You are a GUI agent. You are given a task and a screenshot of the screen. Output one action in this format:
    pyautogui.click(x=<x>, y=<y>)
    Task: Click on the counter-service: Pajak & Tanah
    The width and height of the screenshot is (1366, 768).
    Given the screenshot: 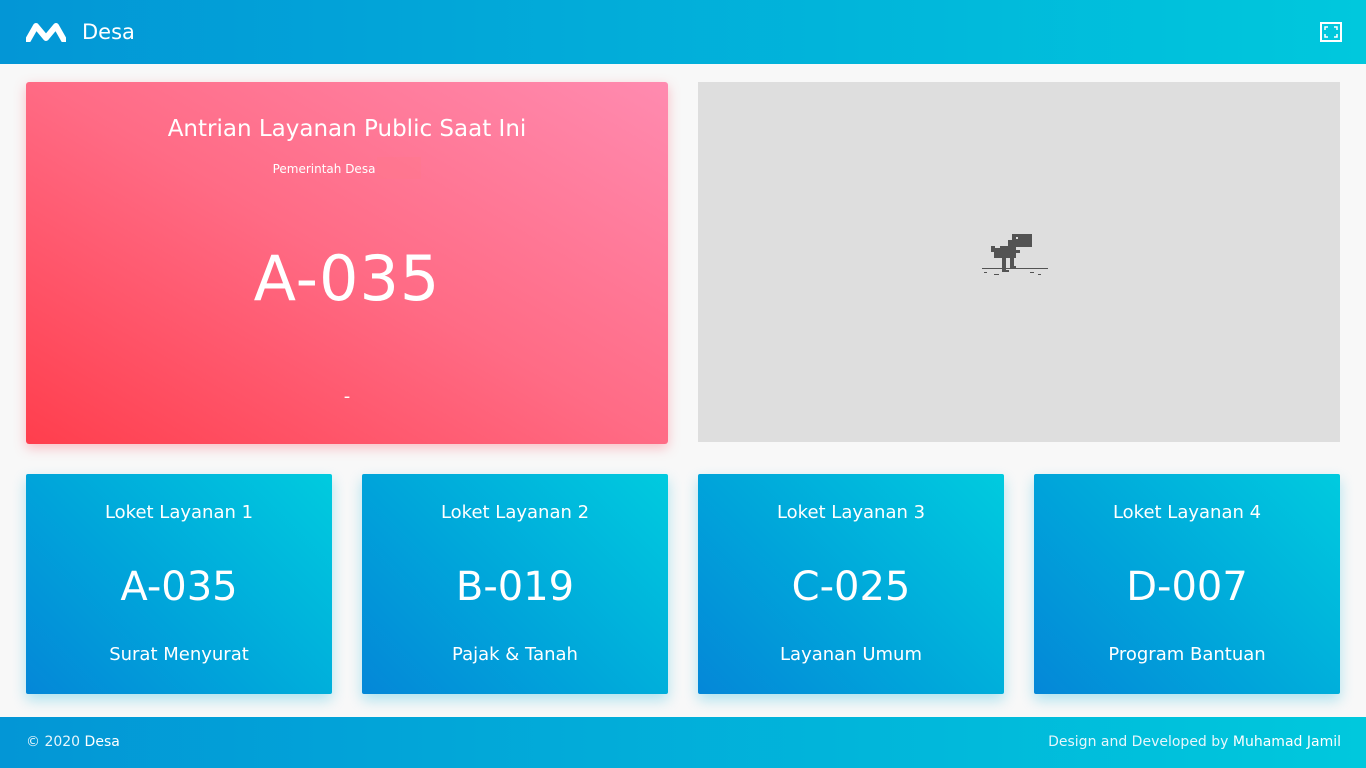 What is the action you would take?
    pyautogui.click(x=515, y=654)
    